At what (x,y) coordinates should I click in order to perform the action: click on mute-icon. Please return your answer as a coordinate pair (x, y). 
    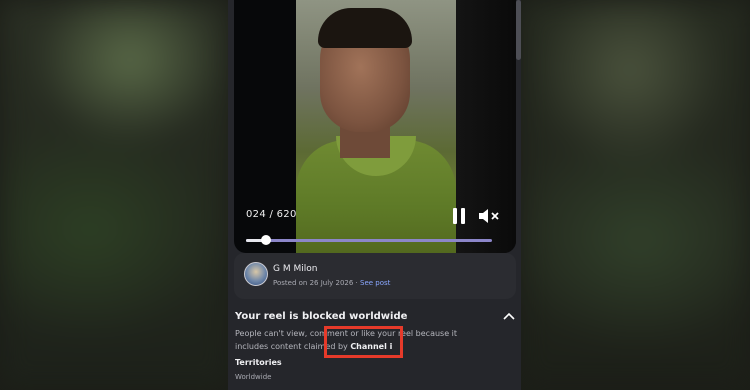
    Looking at the image, I should click on (489, 216).